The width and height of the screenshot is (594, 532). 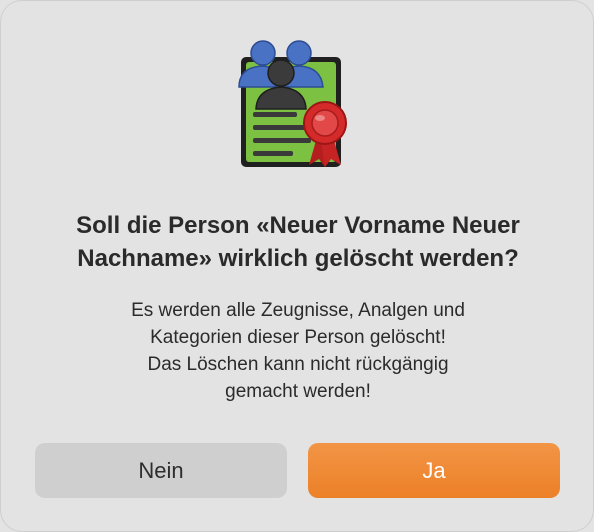 I want to click on message-line: gemacht werden!, so click(x=298, y=391).